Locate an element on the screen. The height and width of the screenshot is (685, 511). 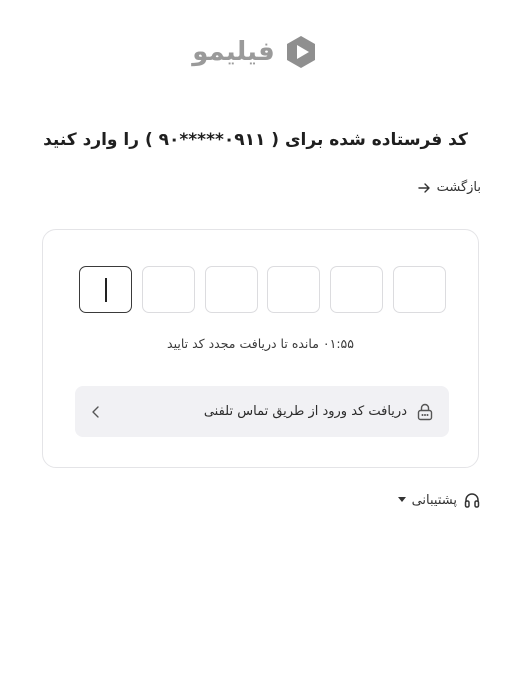
lock-icon is located at coordinates (425, 411).